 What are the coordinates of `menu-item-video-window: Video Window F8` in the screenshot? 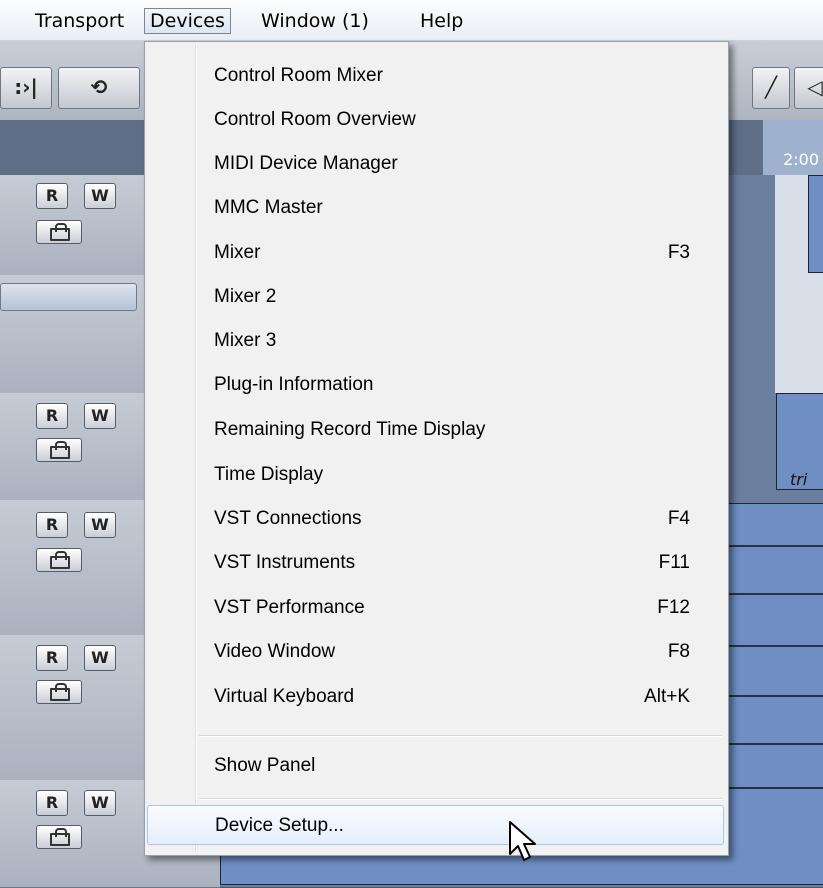 It's located at (435, 652).